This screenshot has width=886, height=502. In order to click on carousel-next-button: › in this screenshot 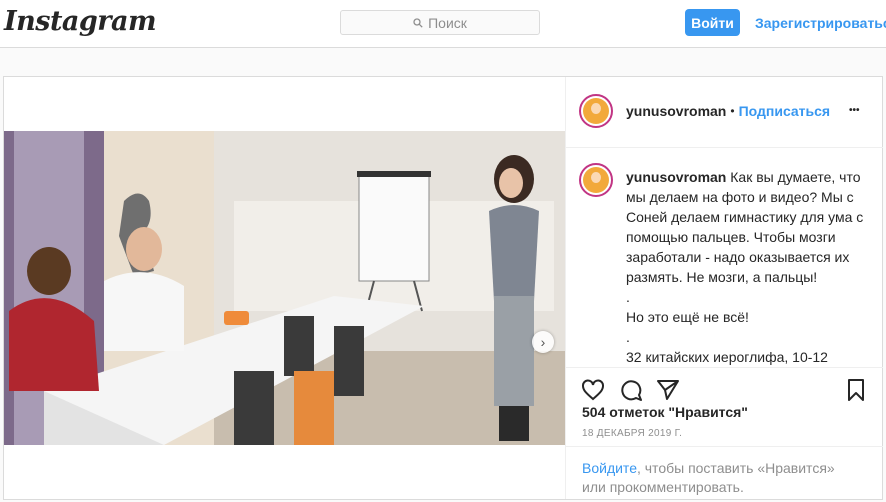, I will do `click(543, 342)`.